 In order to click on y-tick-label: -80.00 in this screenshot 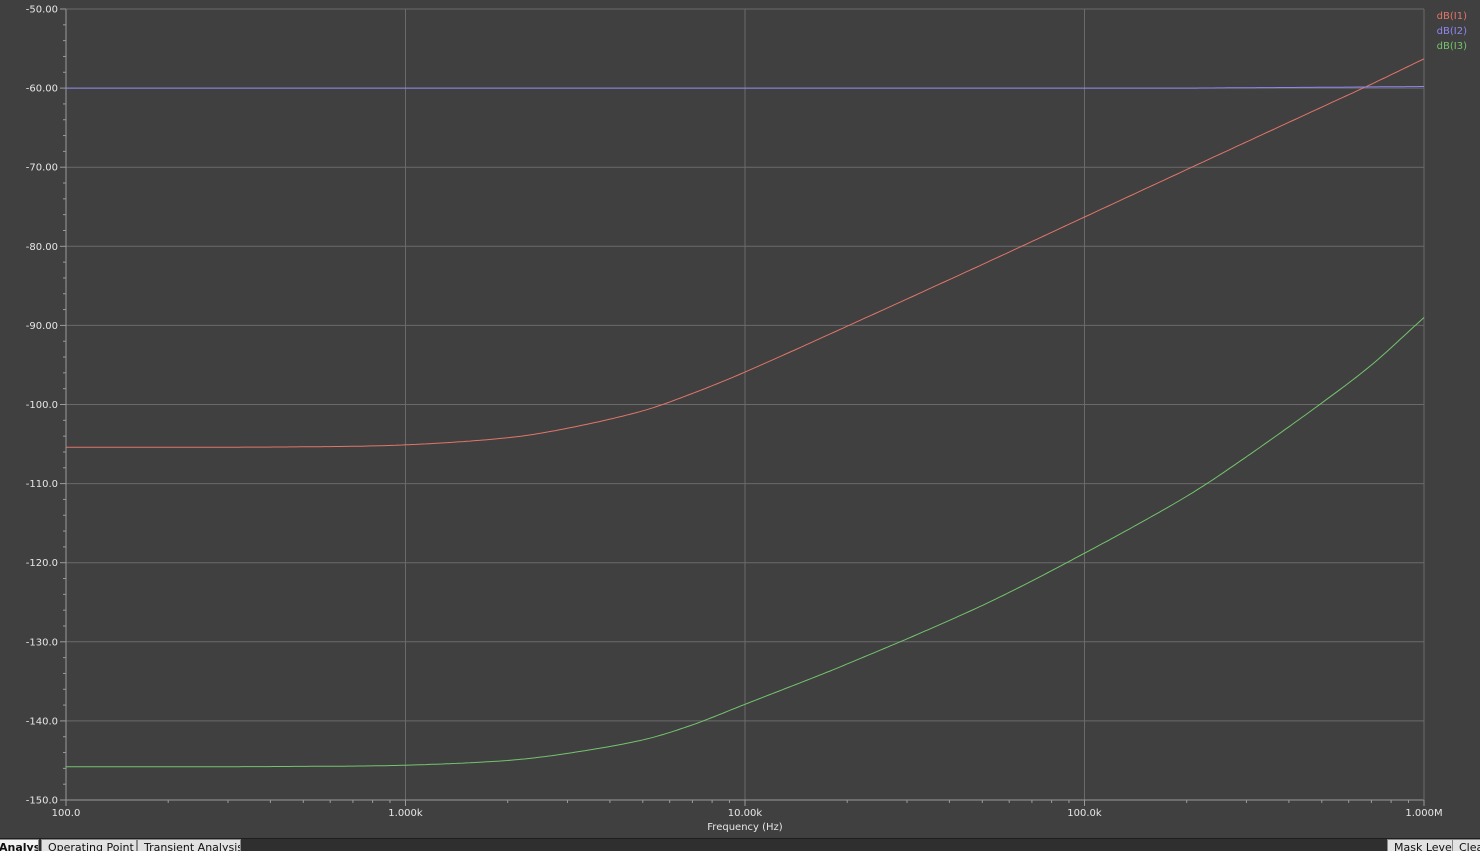, I will do `click(42, 247)`.